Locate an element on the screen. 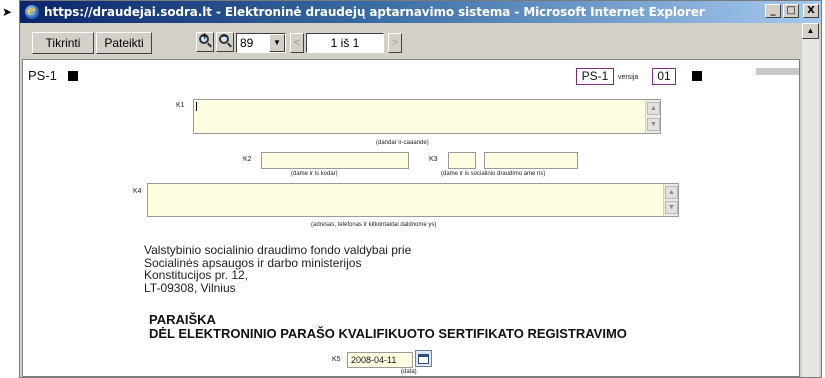  scroll-up-button: ▲ is located at coordinates (810, 31).